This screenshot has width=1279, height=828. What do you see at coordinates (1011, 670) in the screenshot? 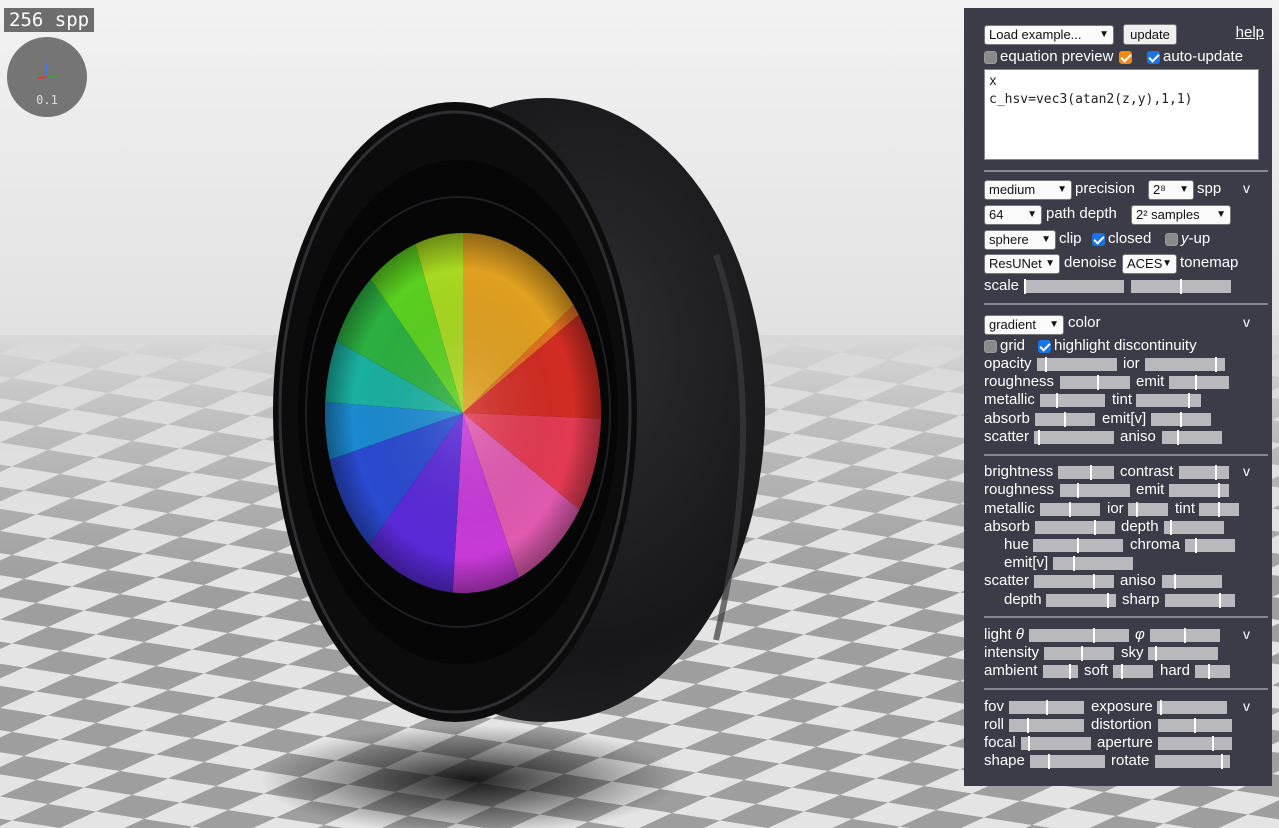
I see `ambient-label: ambient` at bounding box center [1011, 670].